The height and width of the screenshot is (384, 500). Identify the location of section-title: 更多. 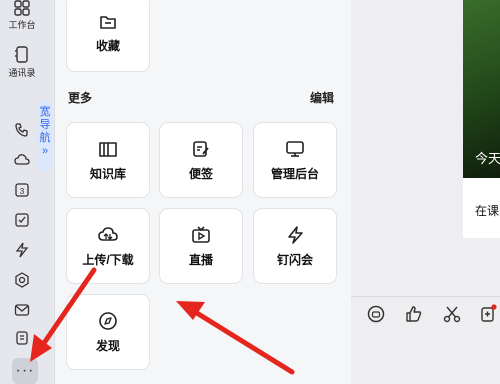
(80, 98).